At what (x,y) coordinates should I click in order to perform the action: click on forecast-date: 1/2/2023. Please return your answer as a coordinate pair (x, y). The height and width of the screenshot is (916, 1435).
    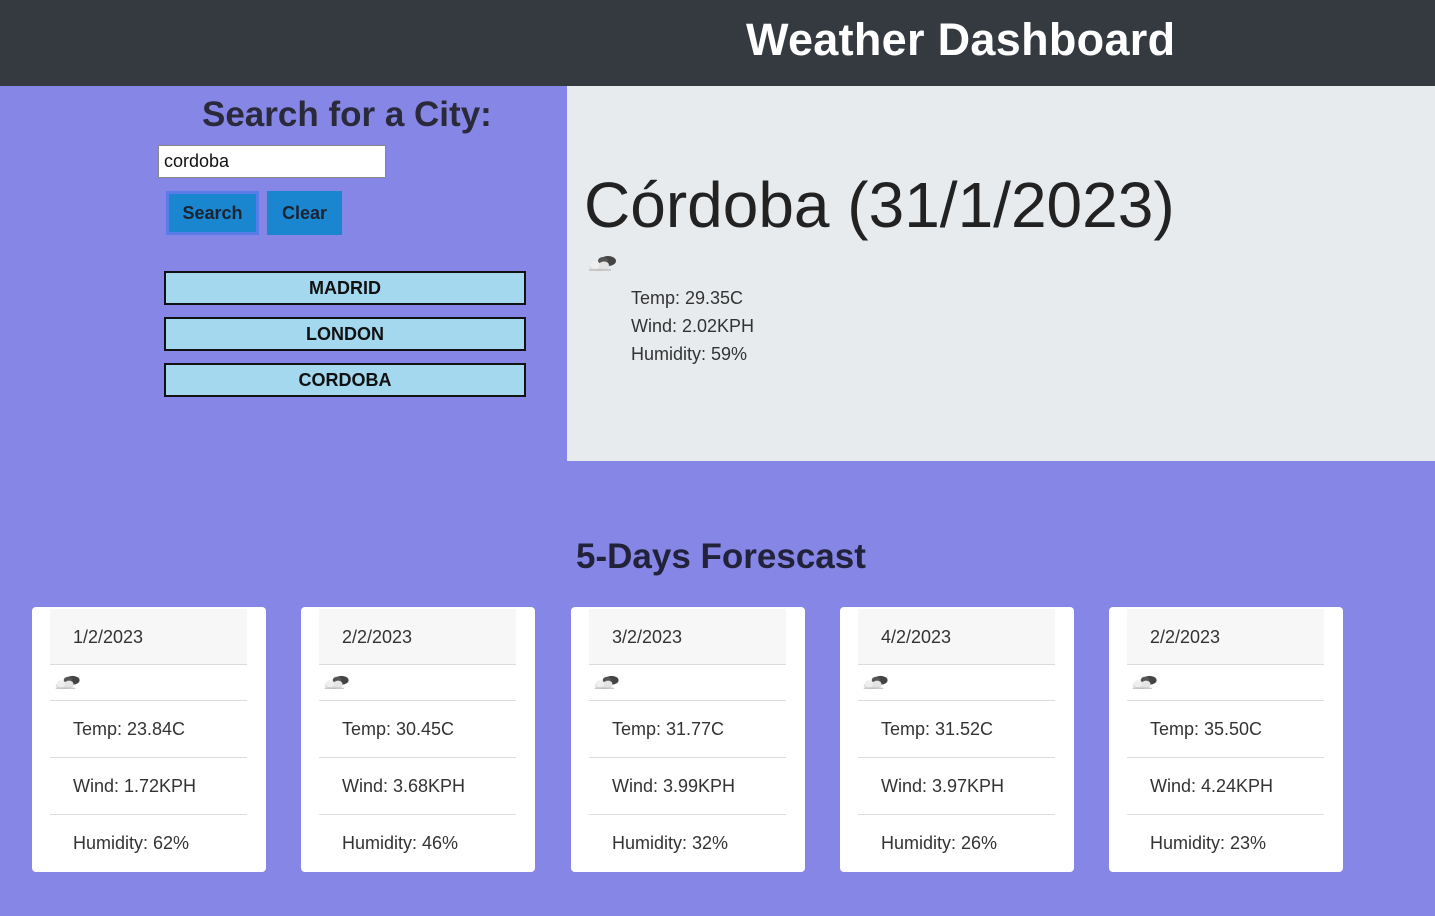
    Looking at the image, I should click on (148, 637).